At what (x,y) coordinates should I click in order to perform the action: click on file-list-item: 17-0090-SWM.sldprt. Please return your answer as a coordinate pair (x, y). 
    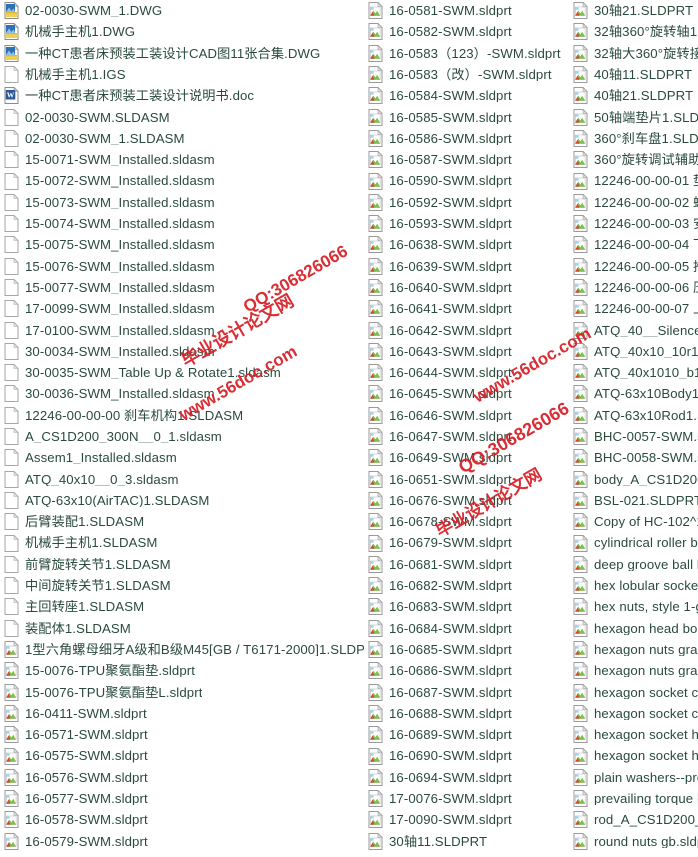
    Looking at the image, I should click on (471, 819).